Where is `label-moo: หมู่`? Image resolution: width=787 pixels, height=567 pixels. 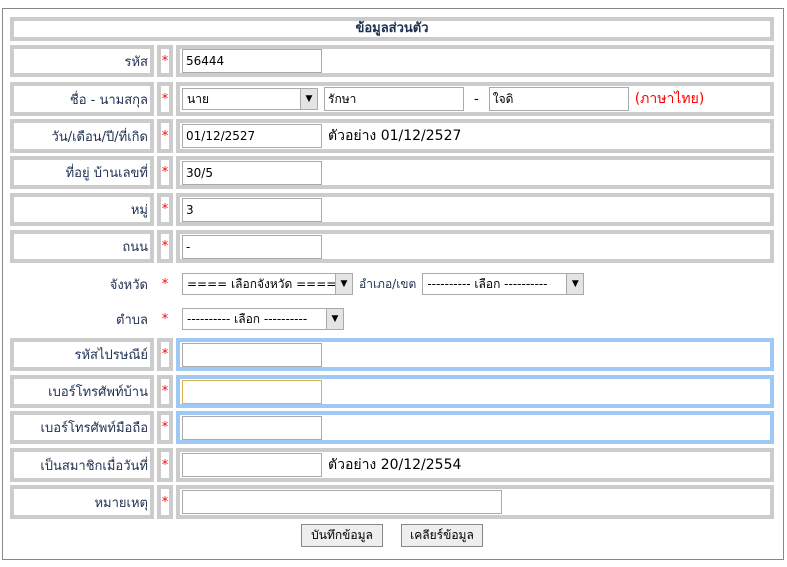
label-moo: หมู่ is located at coordinates (82, 209).